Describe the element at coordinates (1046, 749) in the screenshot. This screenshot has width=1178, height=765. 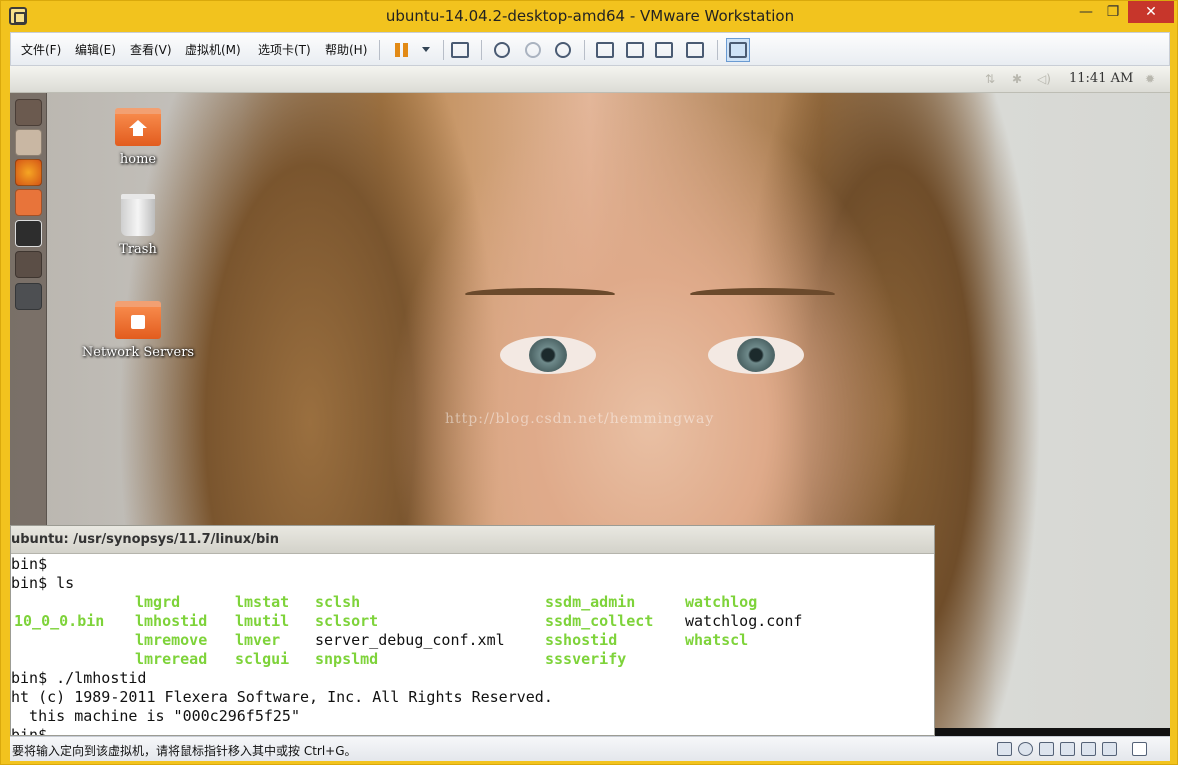
I see `network-adapter-icon` at that location.